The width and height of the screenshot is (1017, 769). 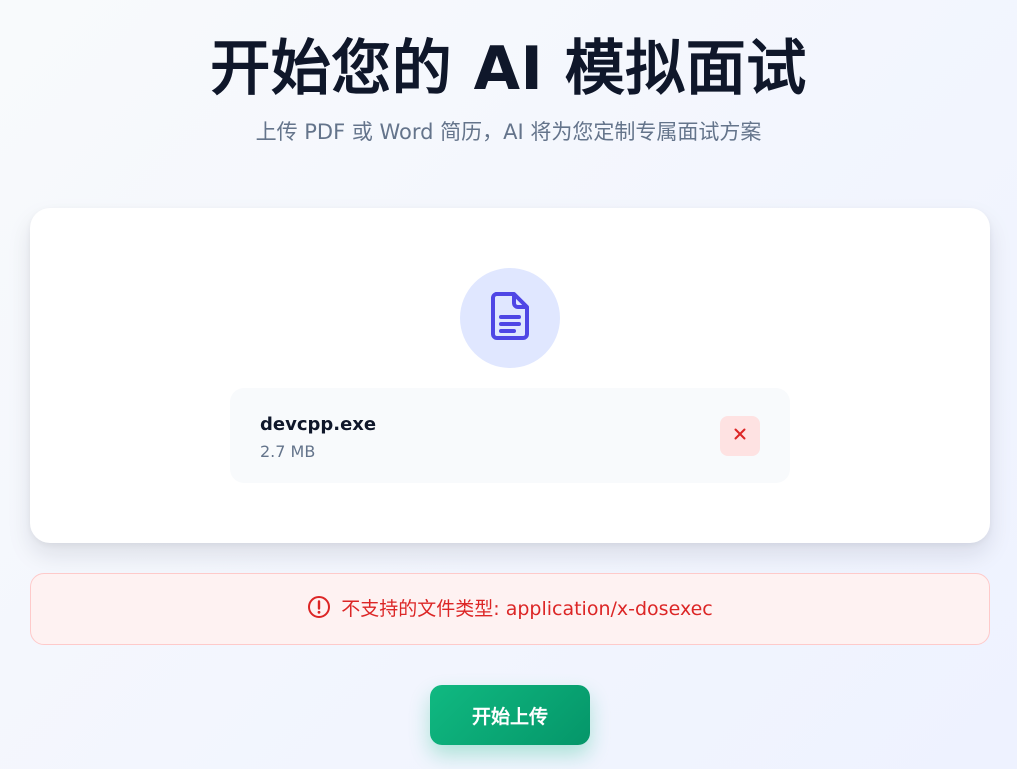 I want to click on error-banner: 不支持的文件类型: application/x-dosexec, so click(x=510, y=609).